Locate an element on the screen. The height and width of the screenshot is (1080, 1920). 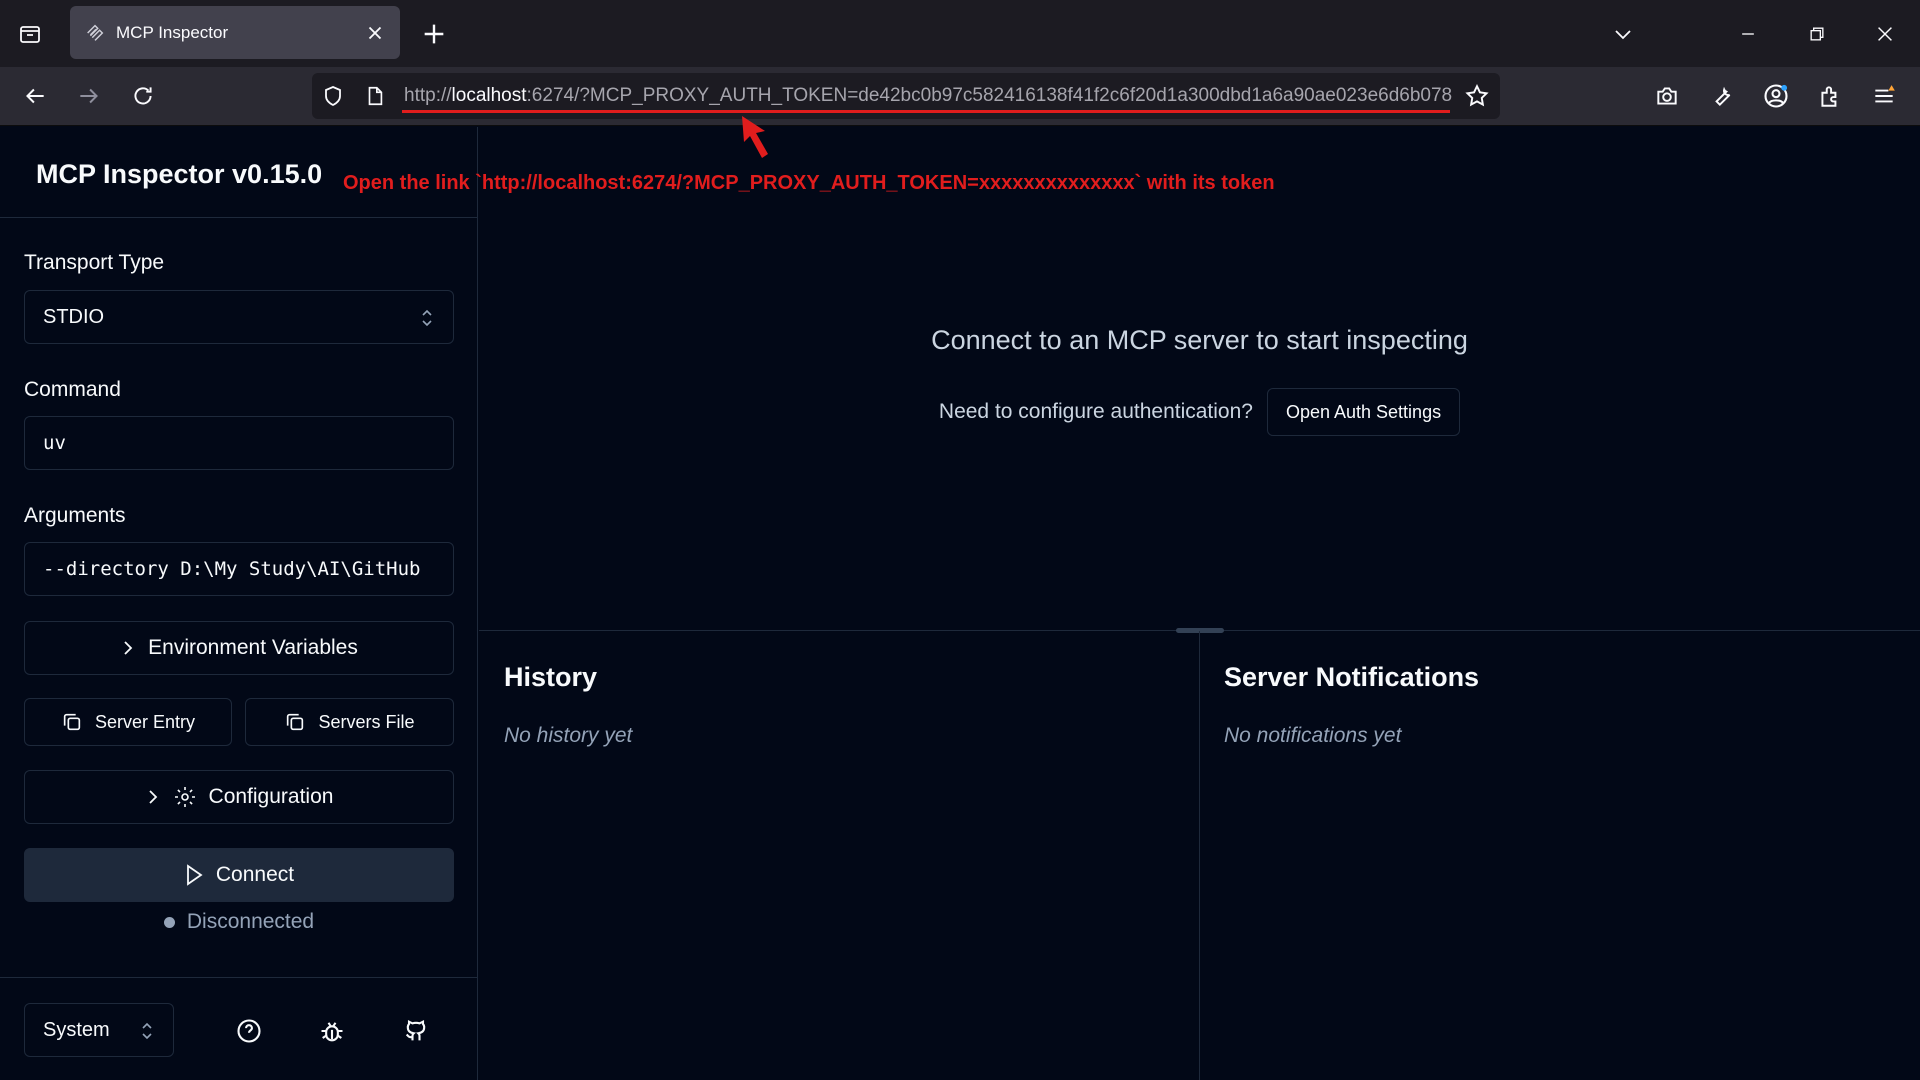
status-dot is located at coordinates (169, 922).